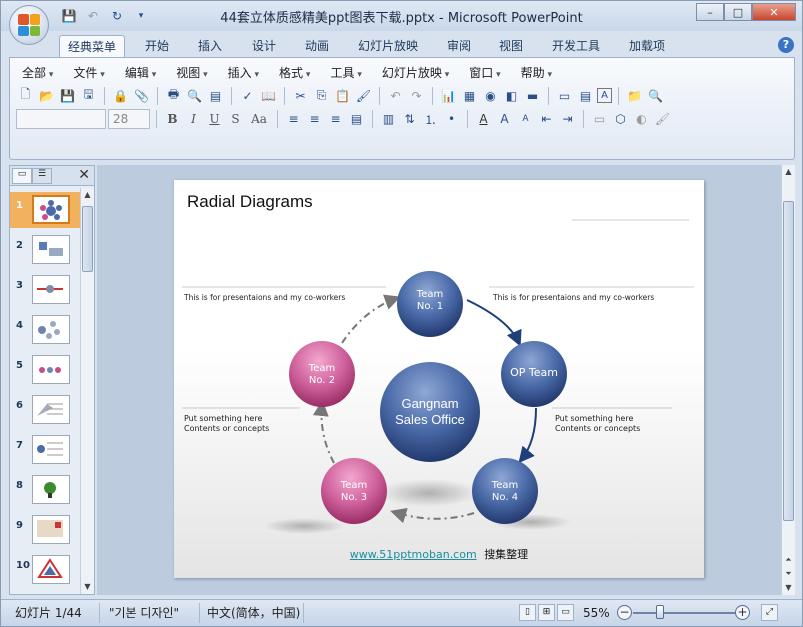  What do you see at coordinates (525, 119) in the screenshot?
I see `shrink-font-icon: A` at bounding box center [525, 119].